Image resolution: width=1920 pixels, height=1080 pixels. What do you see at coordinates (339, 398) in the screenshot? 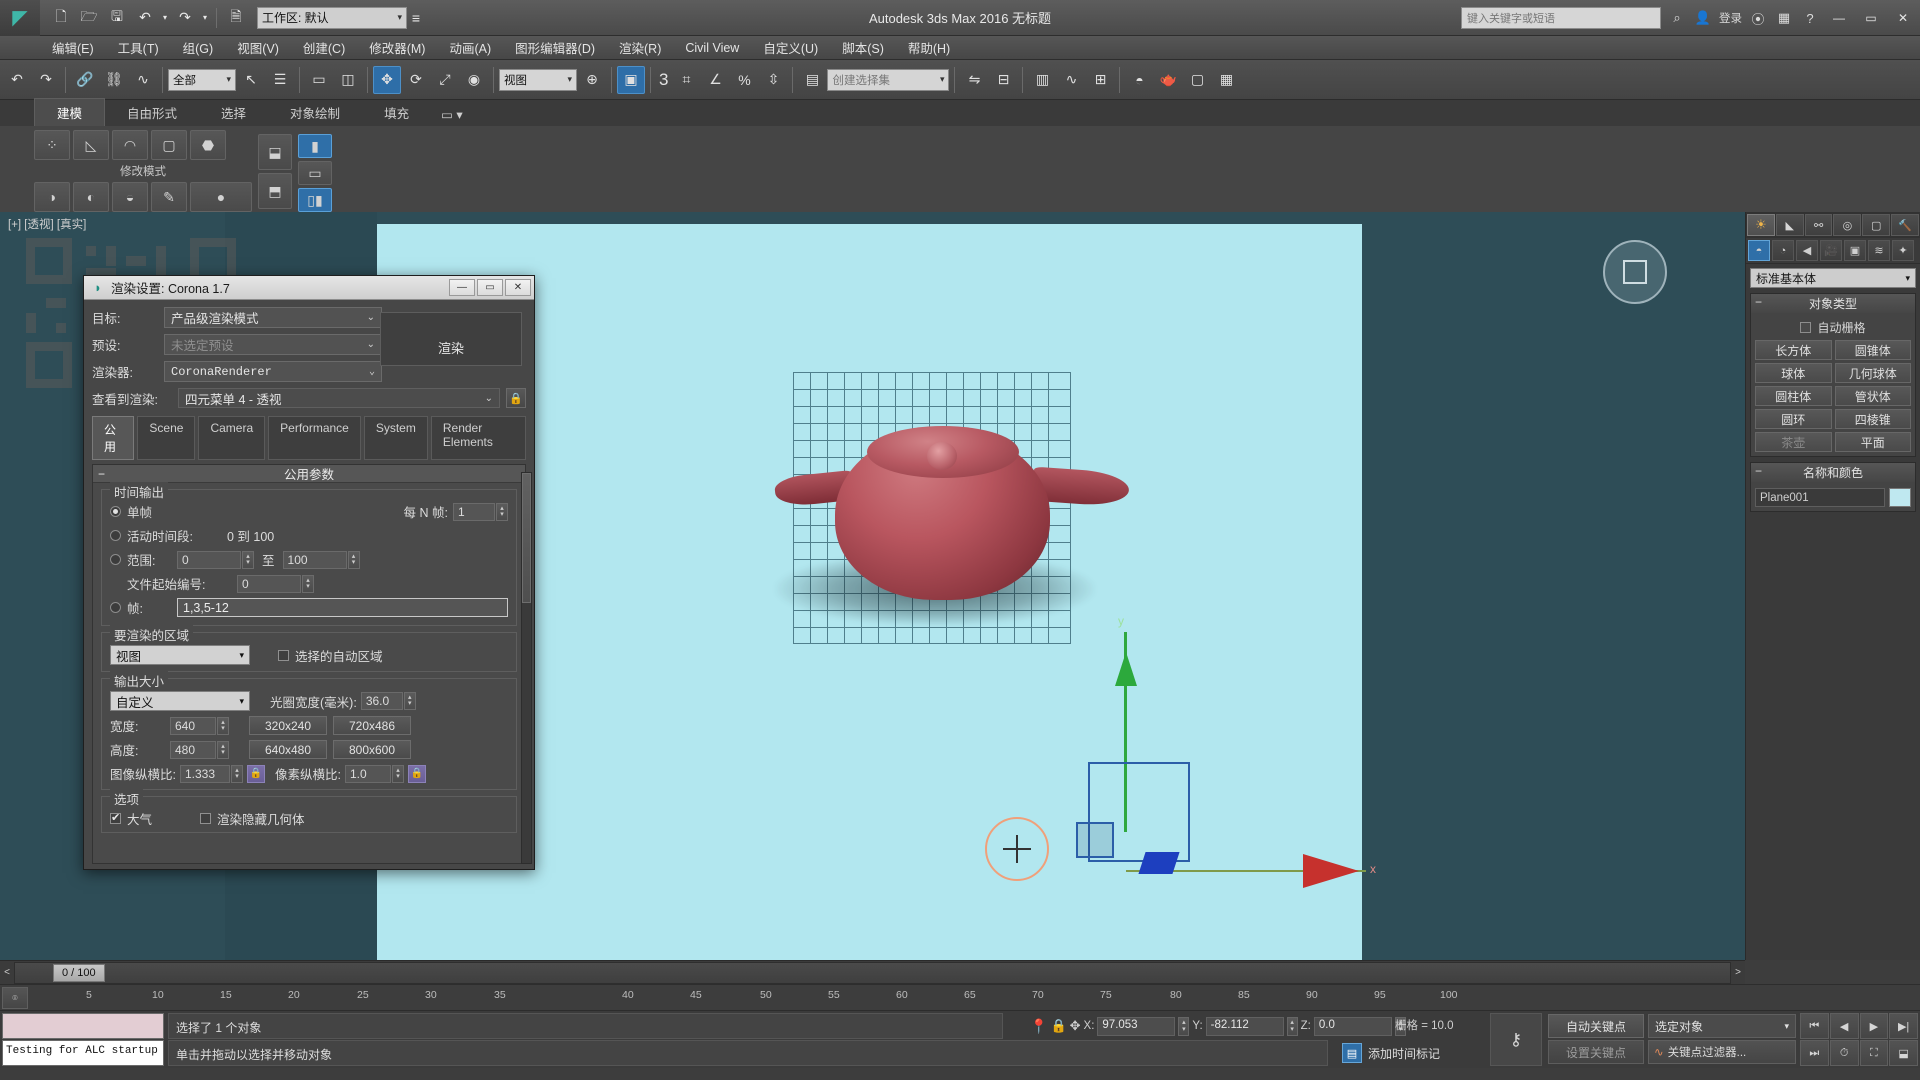
I see `view-to-render-dropdown: 四元菜单 4 - 透视 ⌄` at bounding box center [339, 398].